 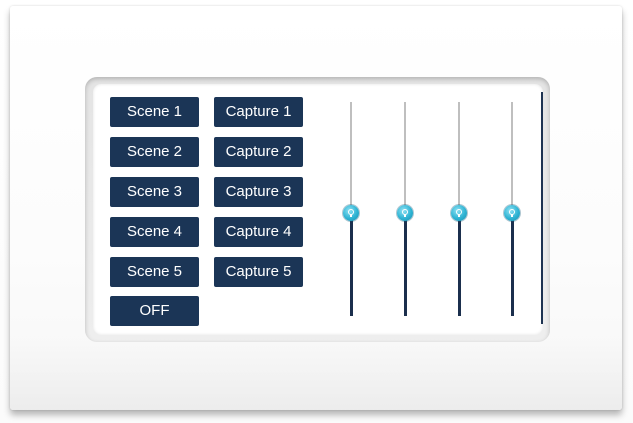 What do you see at coordinates (351, 264) in the screenshot?
I see `fader-1-fill` at bounding box center [351, 264].